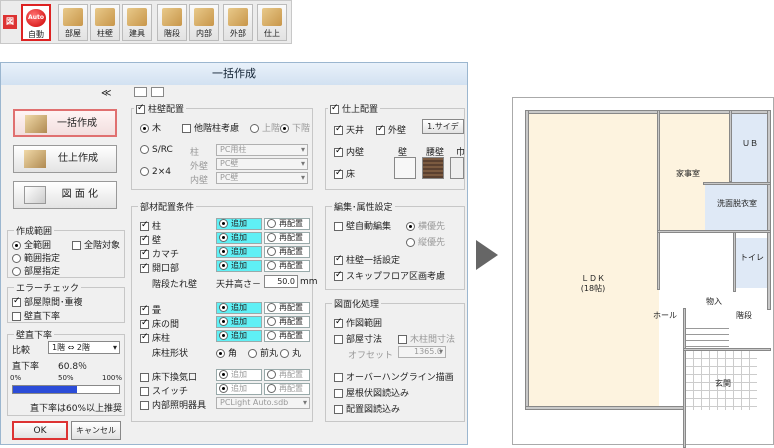  I want to click on room-button: 部屋, so click(73, 22).